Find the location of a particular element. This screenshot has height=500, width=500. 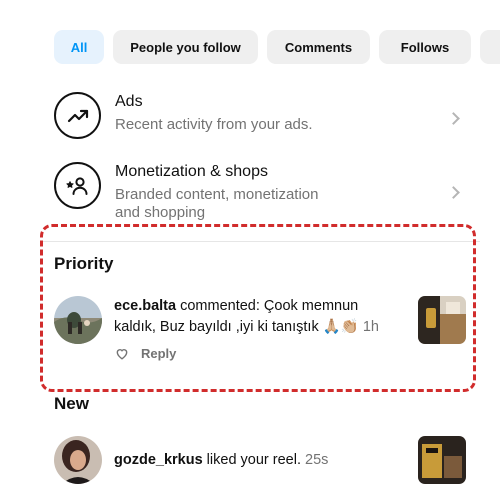

filter-chip-people-you-follow: People you follow is located at coordinates (185, 47).